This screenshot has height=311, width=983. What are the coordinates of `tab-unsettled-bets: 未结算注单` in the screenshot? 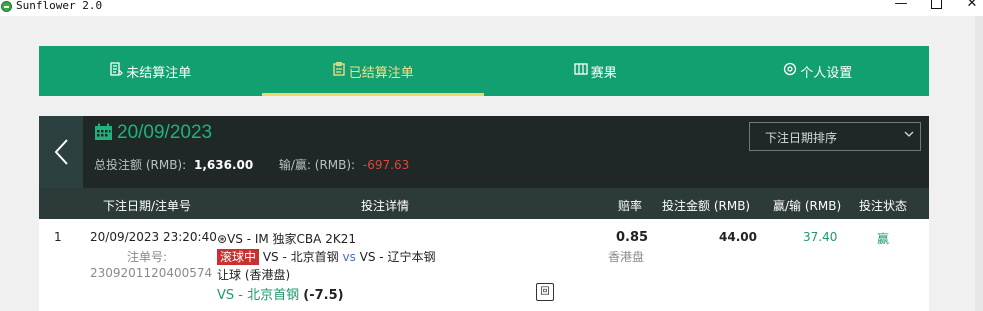 It's located at (150, 71).